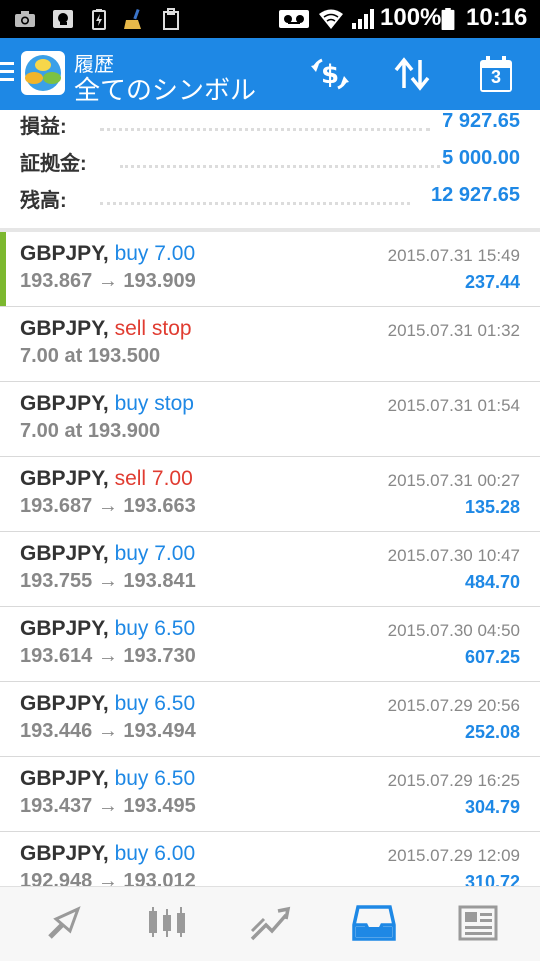 This screenshot has height=961, width=540. I want to click on app-bar-title: 全てのシンボル, so click(165, 88).